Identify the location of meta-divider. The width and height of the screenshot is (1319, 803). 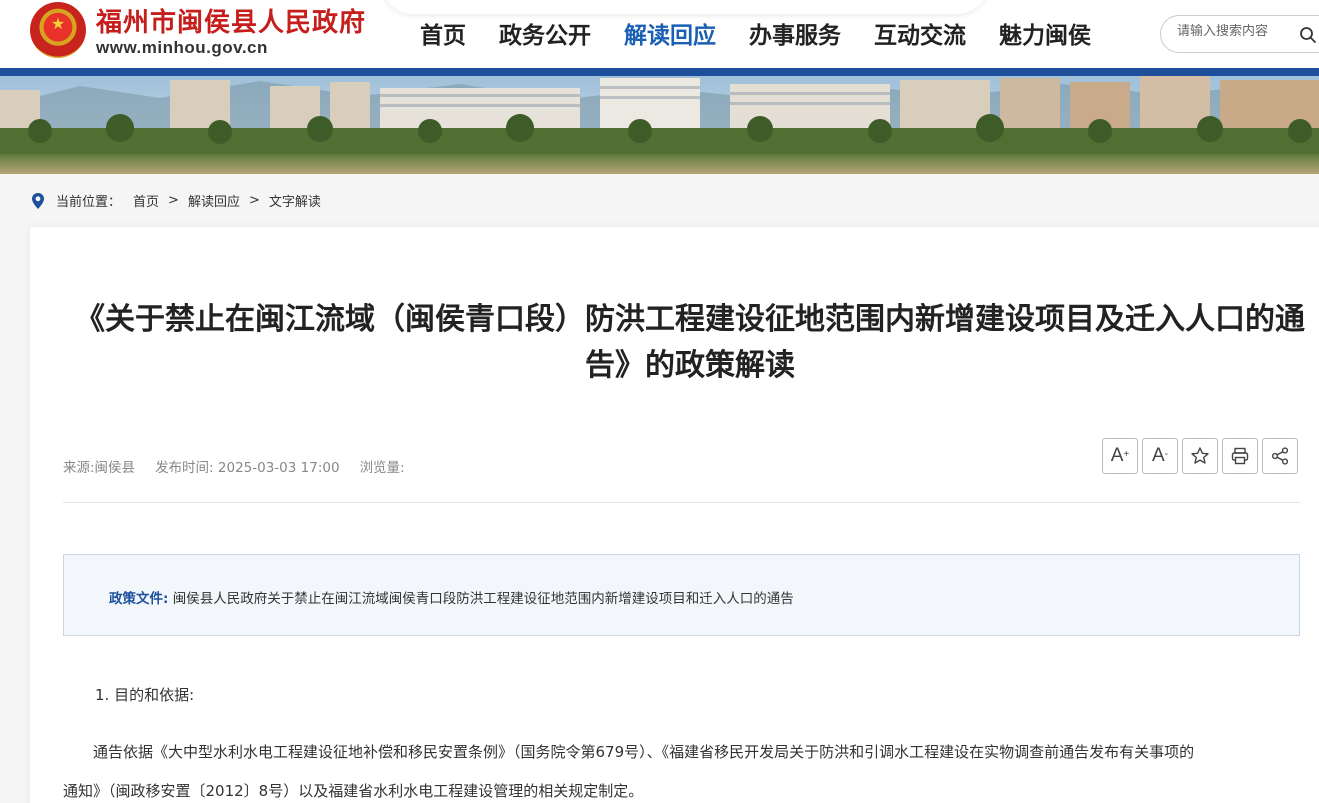
(681, 502).